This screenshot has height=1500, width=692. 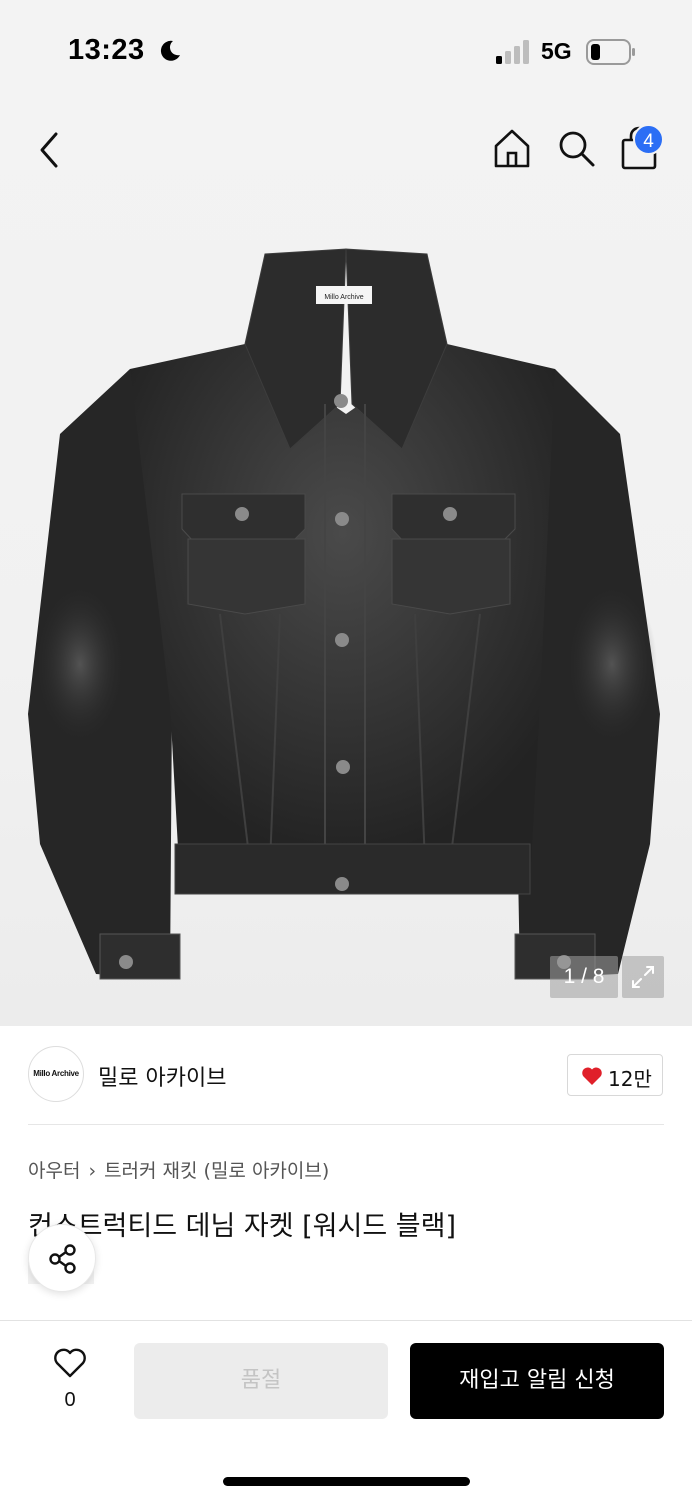 I want to click on heart-outline-icon, so click(x=70, y=1363).